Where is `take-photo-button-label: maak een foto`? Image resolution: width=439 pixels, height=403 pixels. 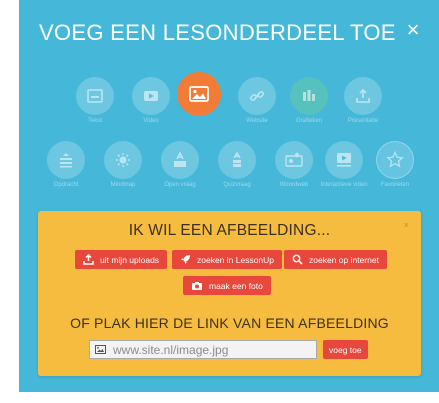 take-photo-button-label: maak een foto is located at coordinates (236, 285).